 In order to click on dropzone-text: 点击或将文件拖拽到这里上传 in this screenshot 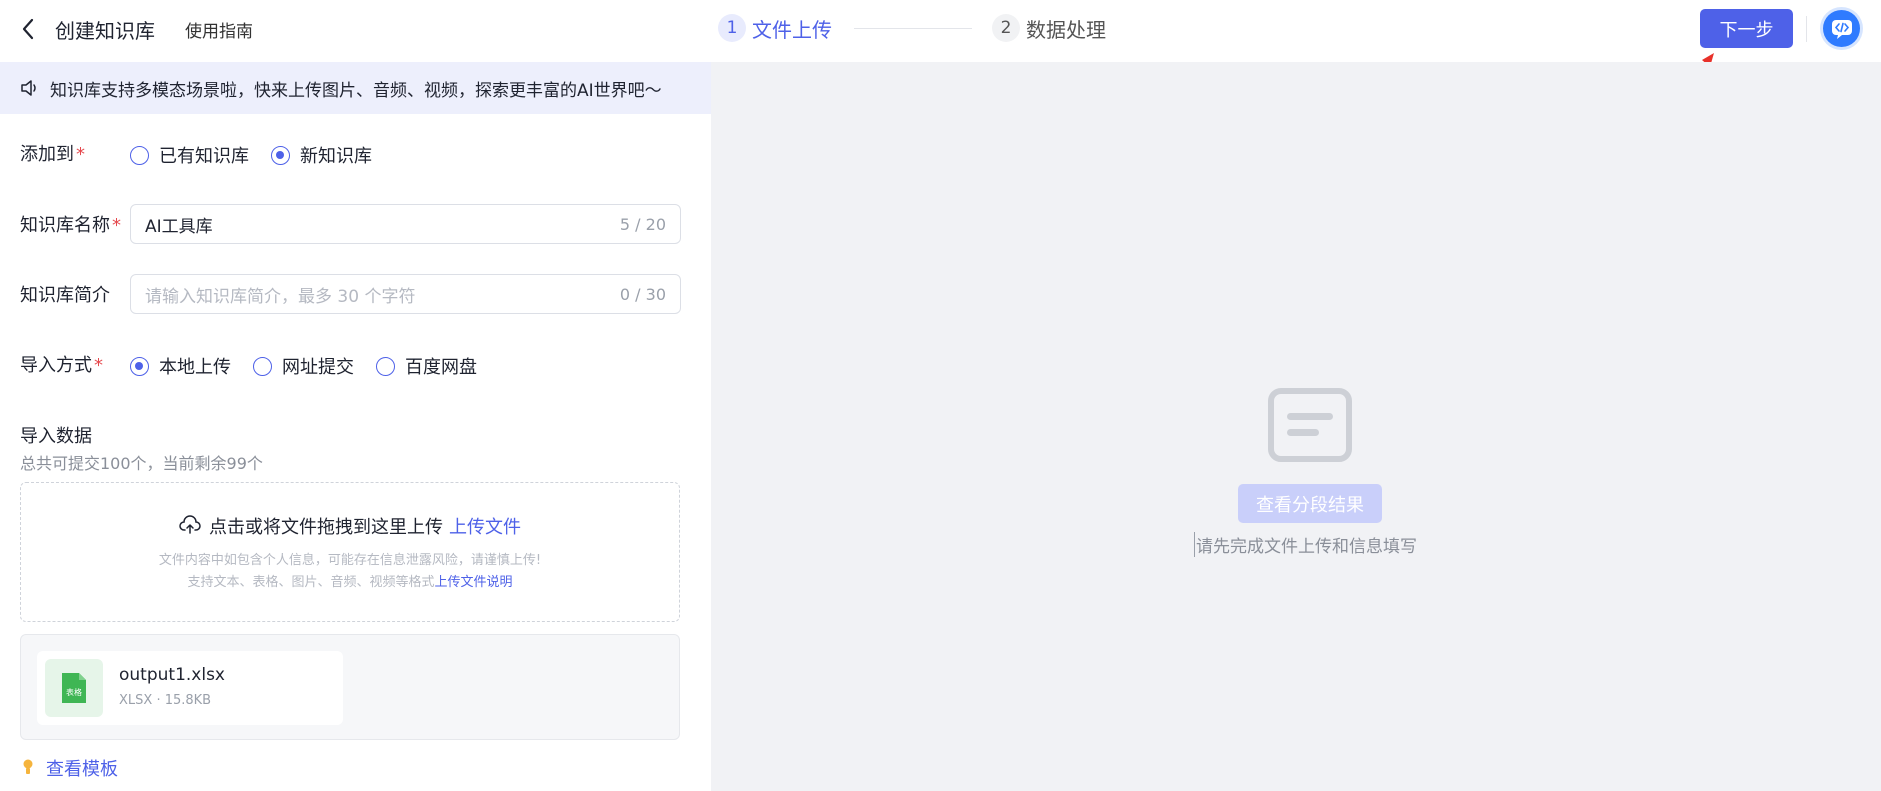, I will do `click(326, 527)`.